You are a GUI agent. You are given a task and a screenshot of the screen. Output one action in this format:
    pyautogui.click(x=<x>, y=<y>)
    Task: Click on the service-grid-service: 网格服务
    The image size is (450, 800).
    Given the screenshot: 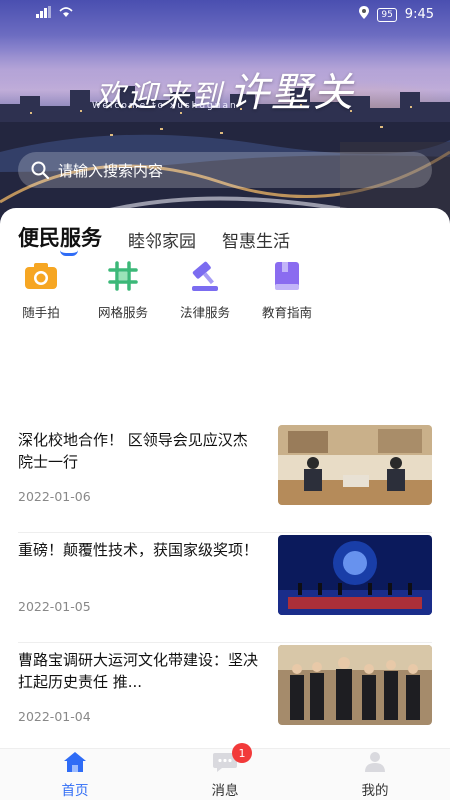 What is the action you would take?
    pyautogui.click(x=123, y=289)
    